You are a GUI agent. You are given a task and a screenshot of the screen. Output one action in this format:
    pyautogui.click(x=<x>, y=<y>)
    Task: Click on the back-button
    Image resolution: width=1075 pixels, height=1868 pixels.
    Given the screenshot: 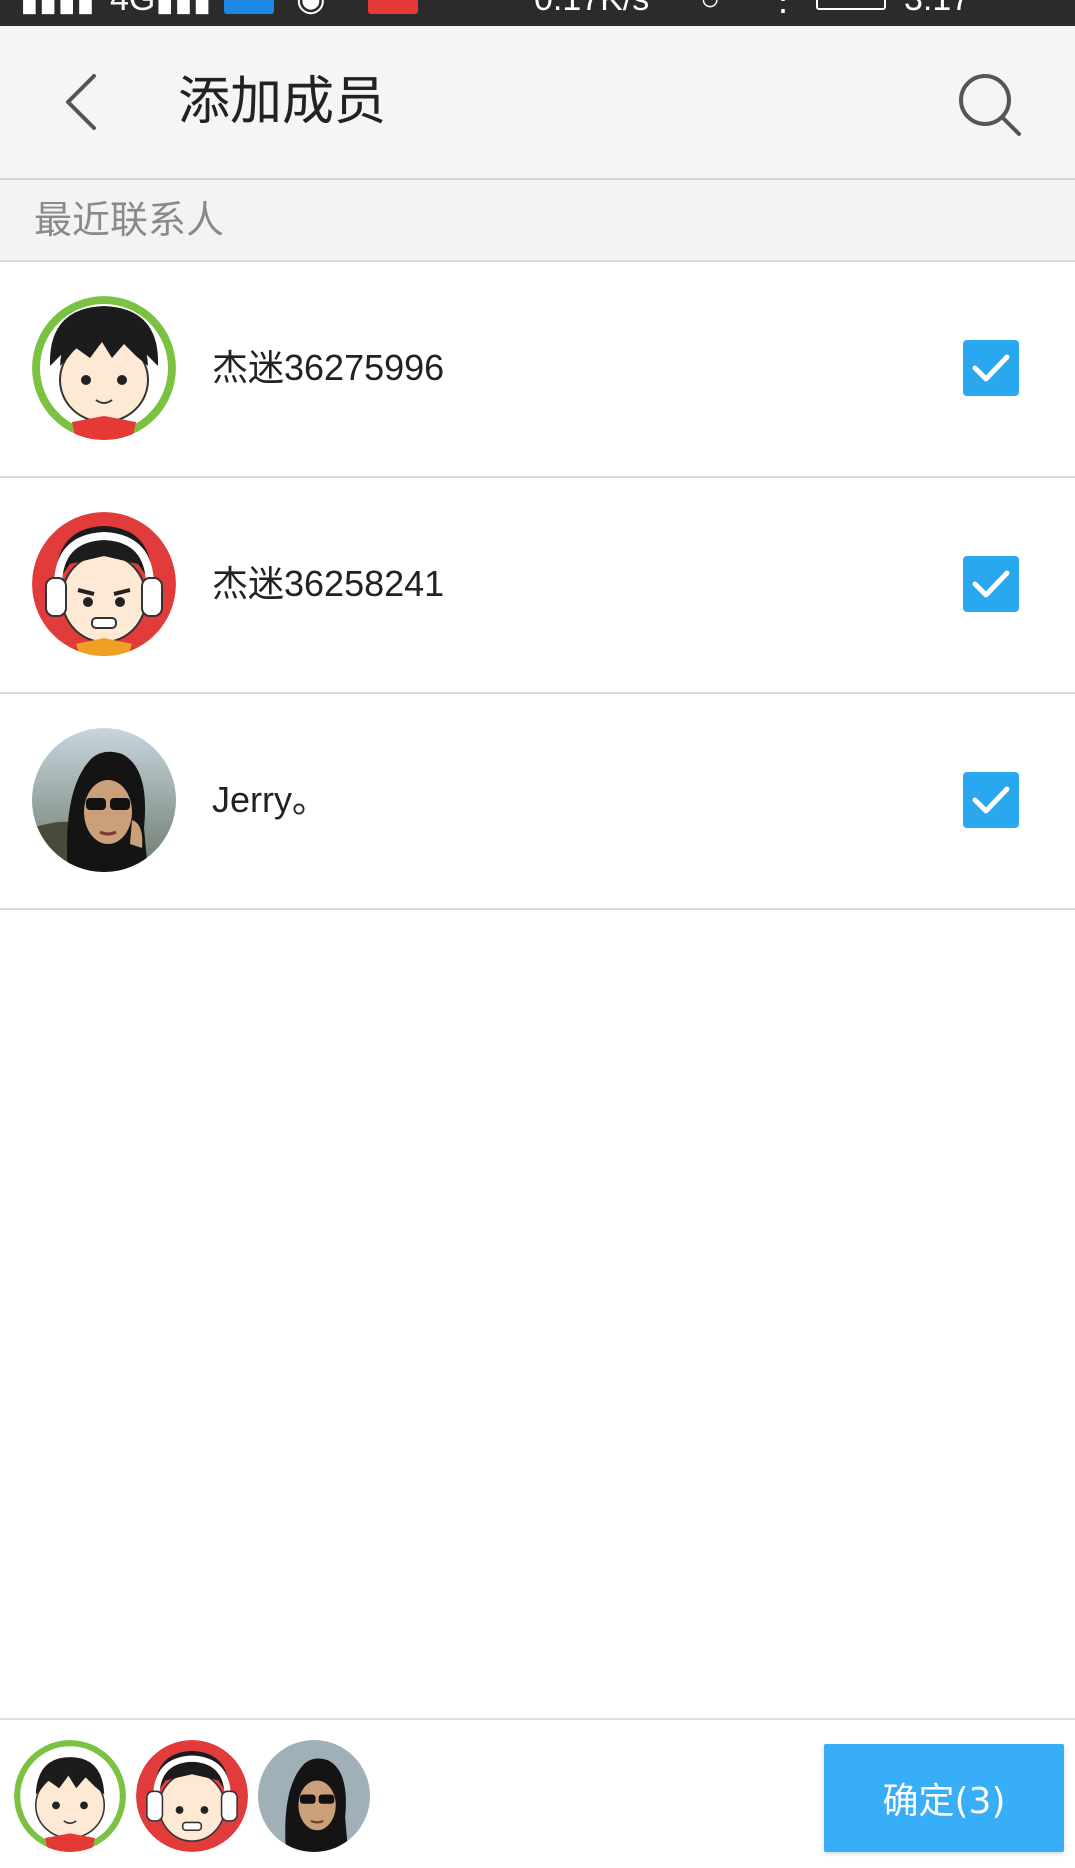 What is the action you would take?
    pyautogui.click(x=80, y=102)
    